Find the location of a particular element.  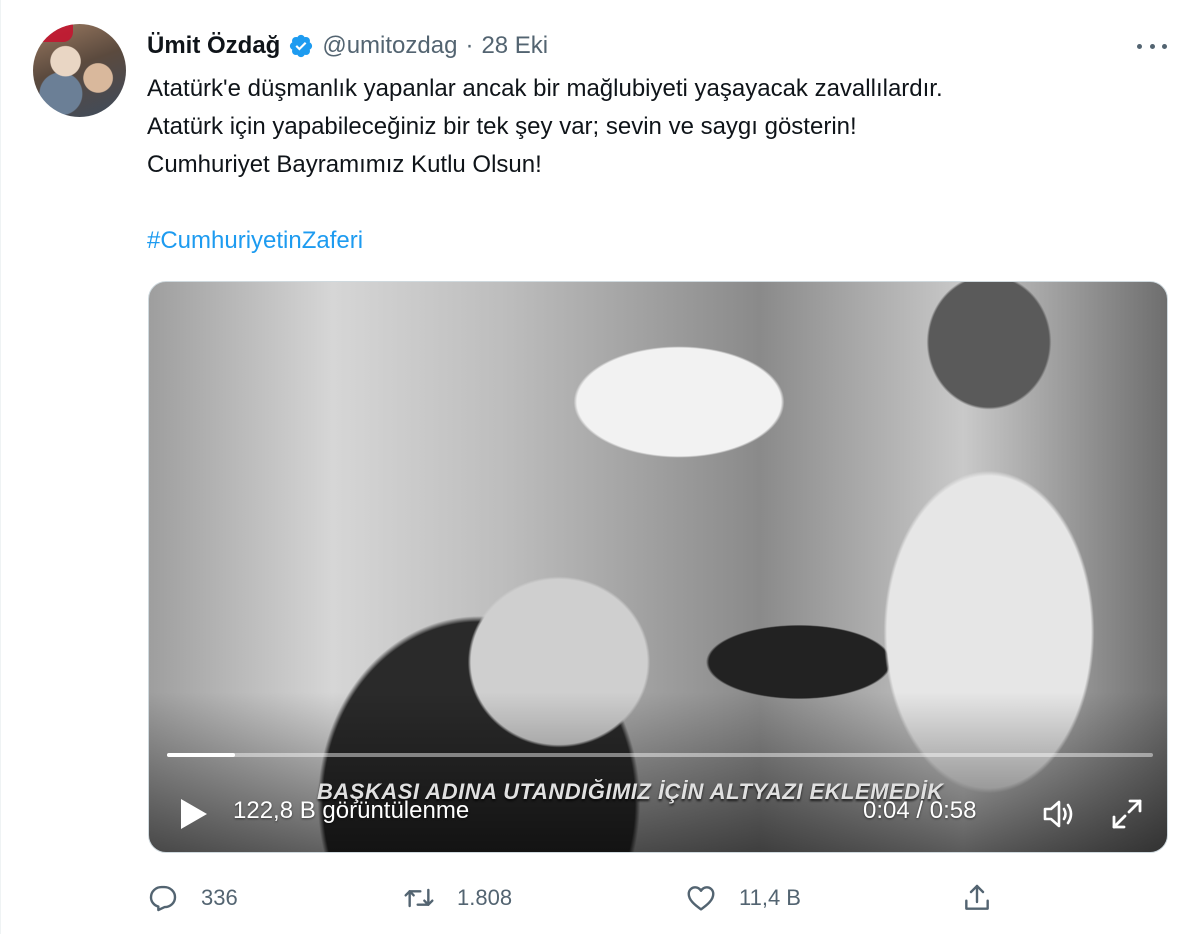

hashtag-link: #CumhuriyetinZaferi is located at coordinates (255, 241).